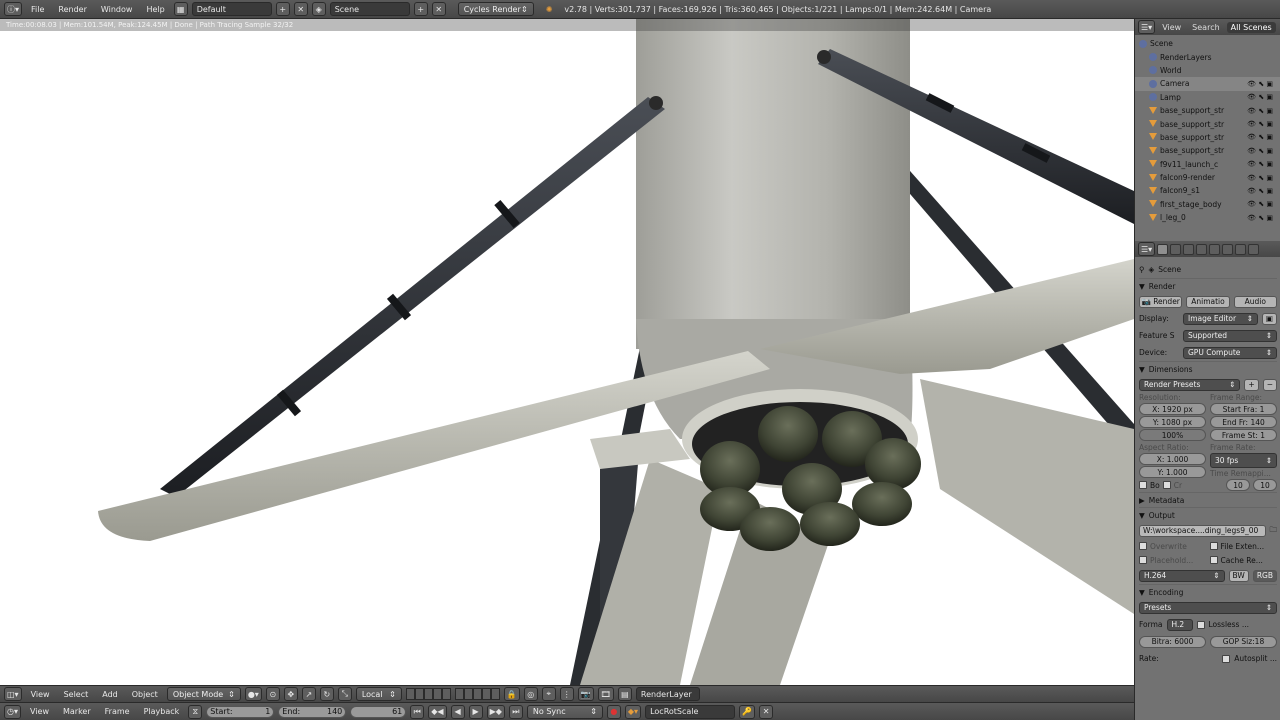 The width and height of the screenshot is (1280, 720). I want to click on outliner-item: RenderLayers, so click(1207, 56).